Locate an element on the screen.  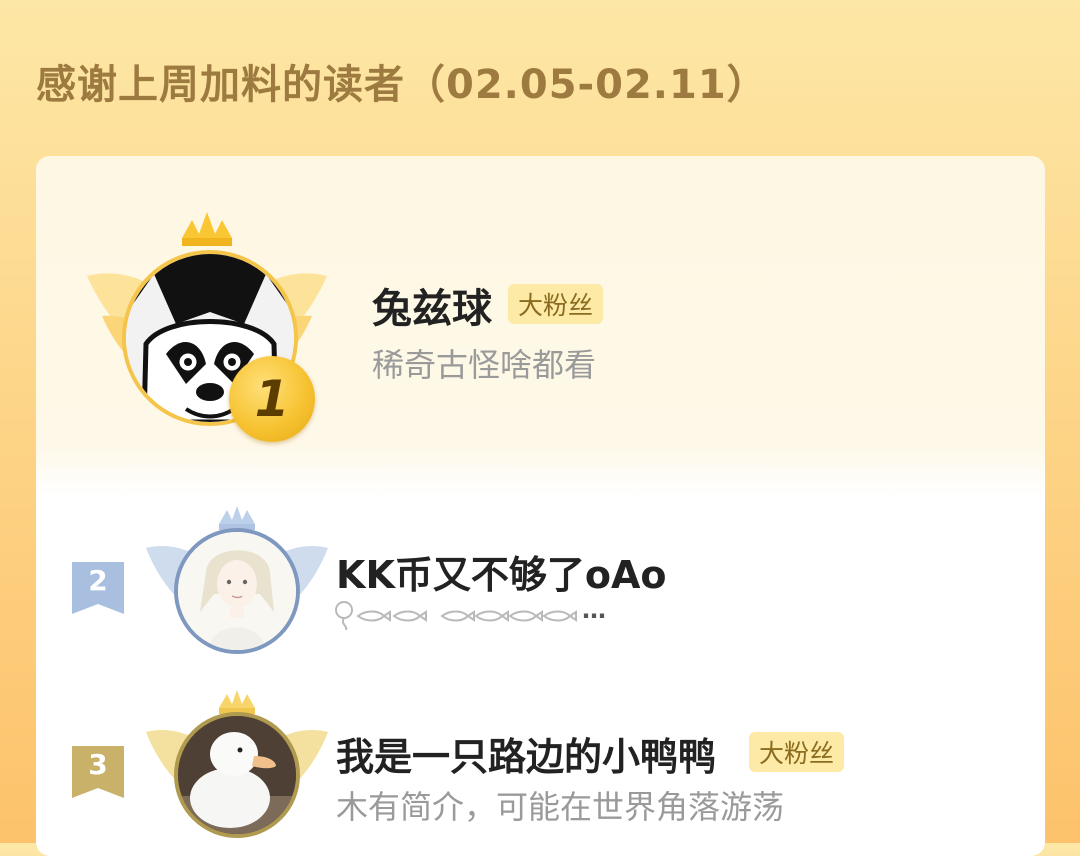
reader-name: 我是一只路边的小鸭鸭 is located at coordinates (526, 753).